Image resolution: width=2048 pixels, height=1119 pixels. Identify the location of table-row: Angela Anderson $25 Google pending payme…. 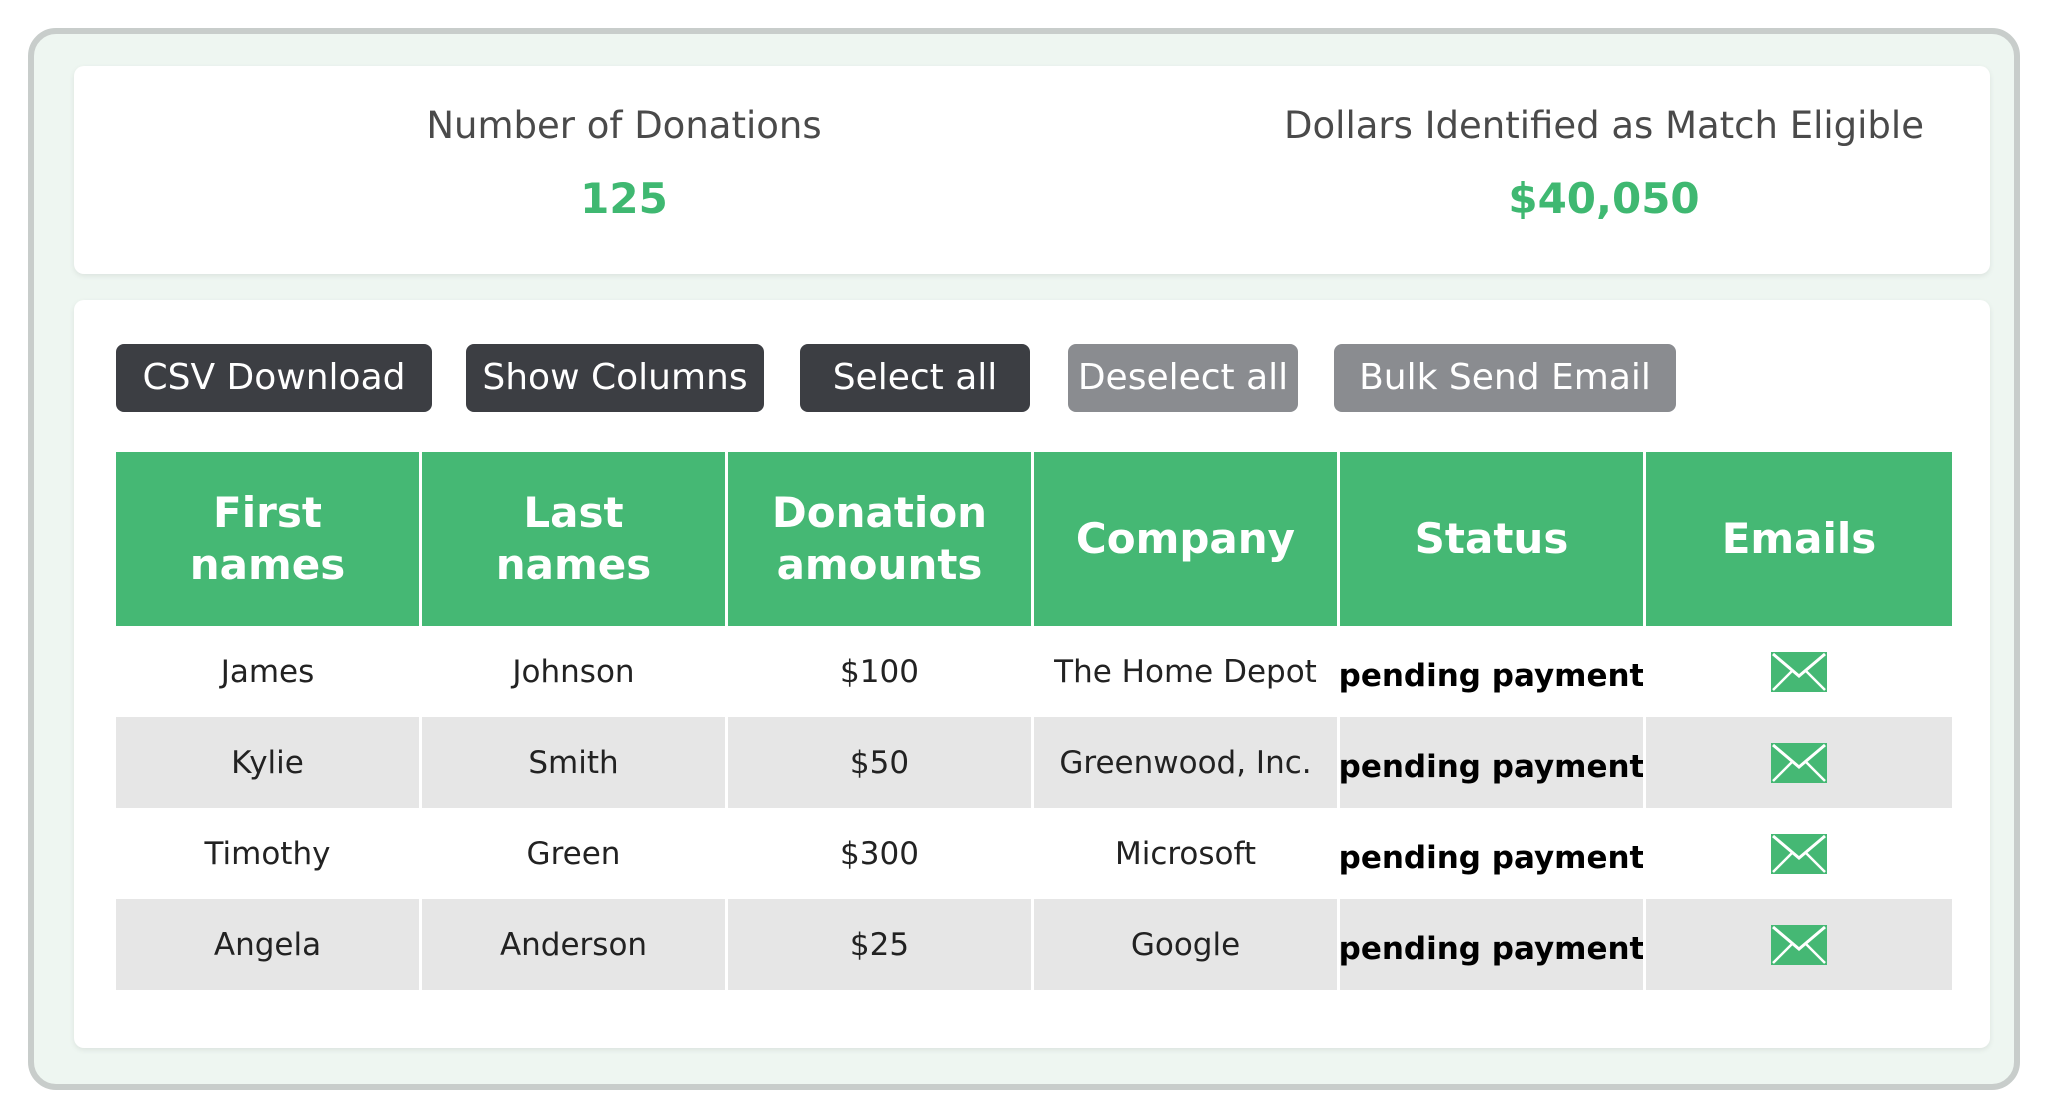
(1034, 944).